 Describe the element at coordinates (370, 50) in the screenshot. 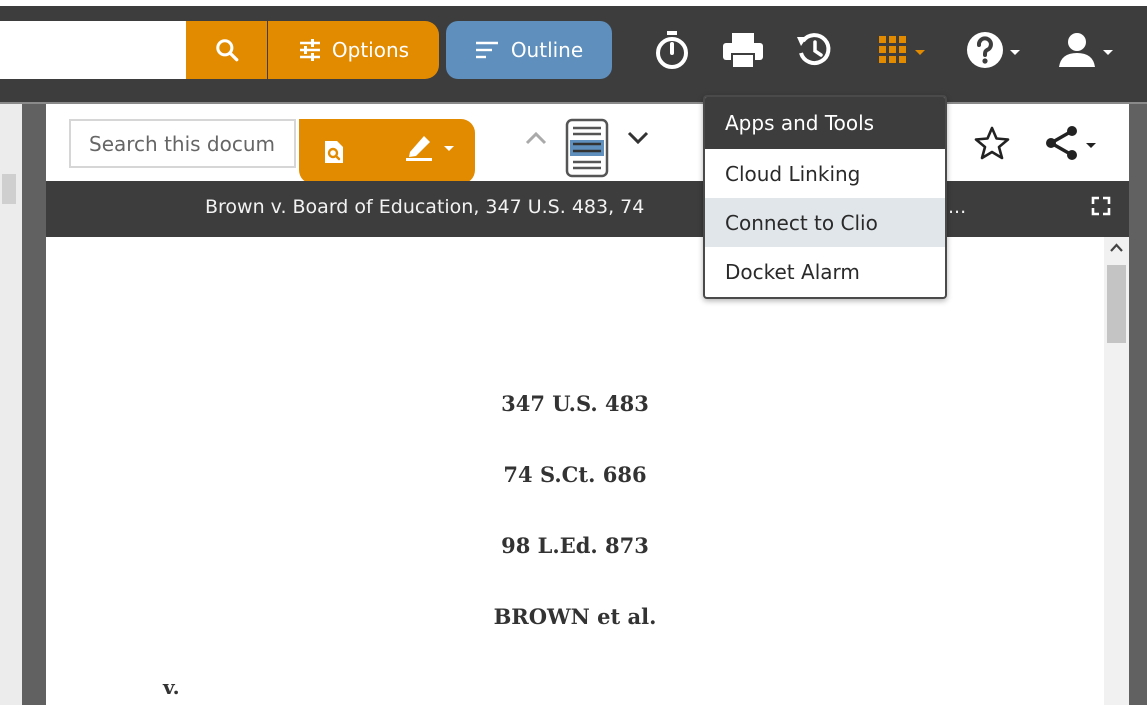

I see `options-label: Options` at that location.